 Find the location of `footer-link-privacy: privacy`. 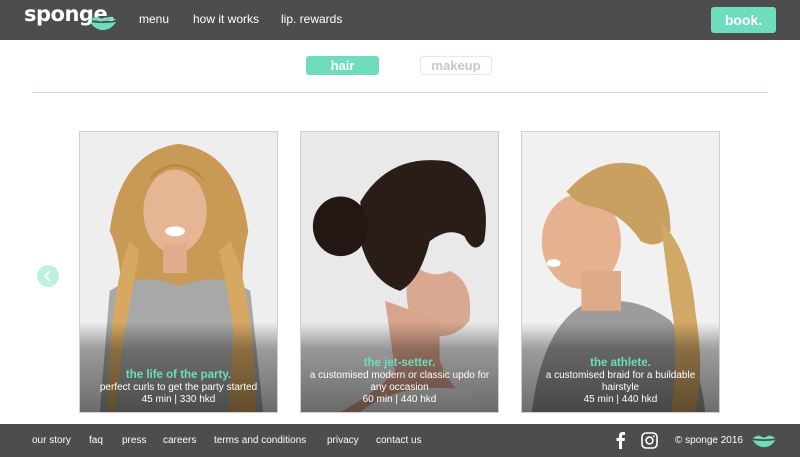

footer-link-privacy: privacy is located at coordinates (343, 440).